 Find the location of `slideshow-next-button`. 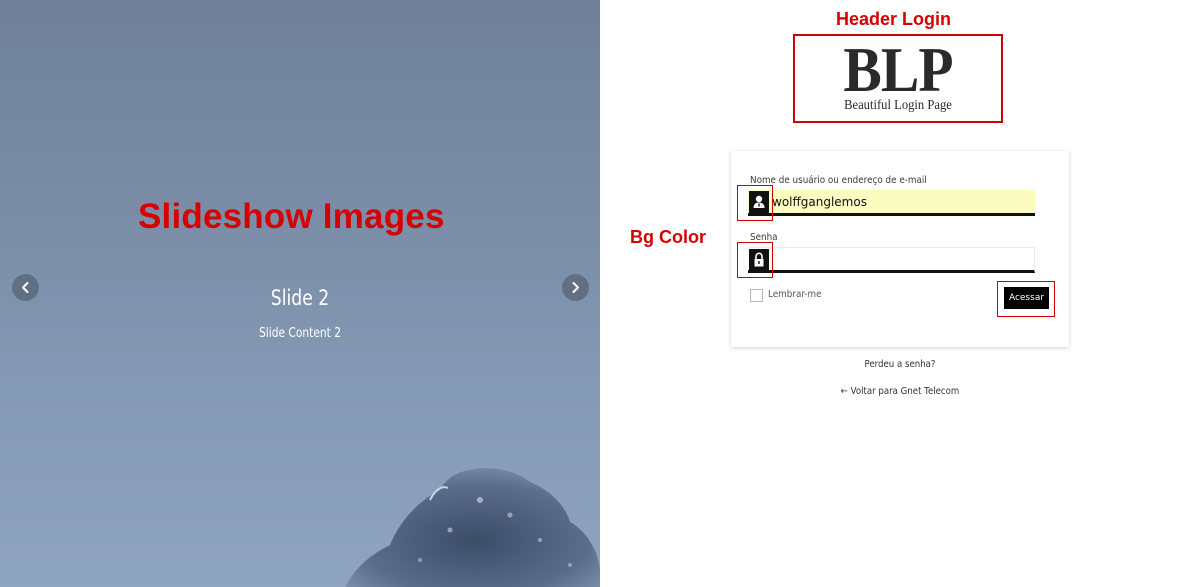

slideshow-next-button is located at coordinates (575, 287).